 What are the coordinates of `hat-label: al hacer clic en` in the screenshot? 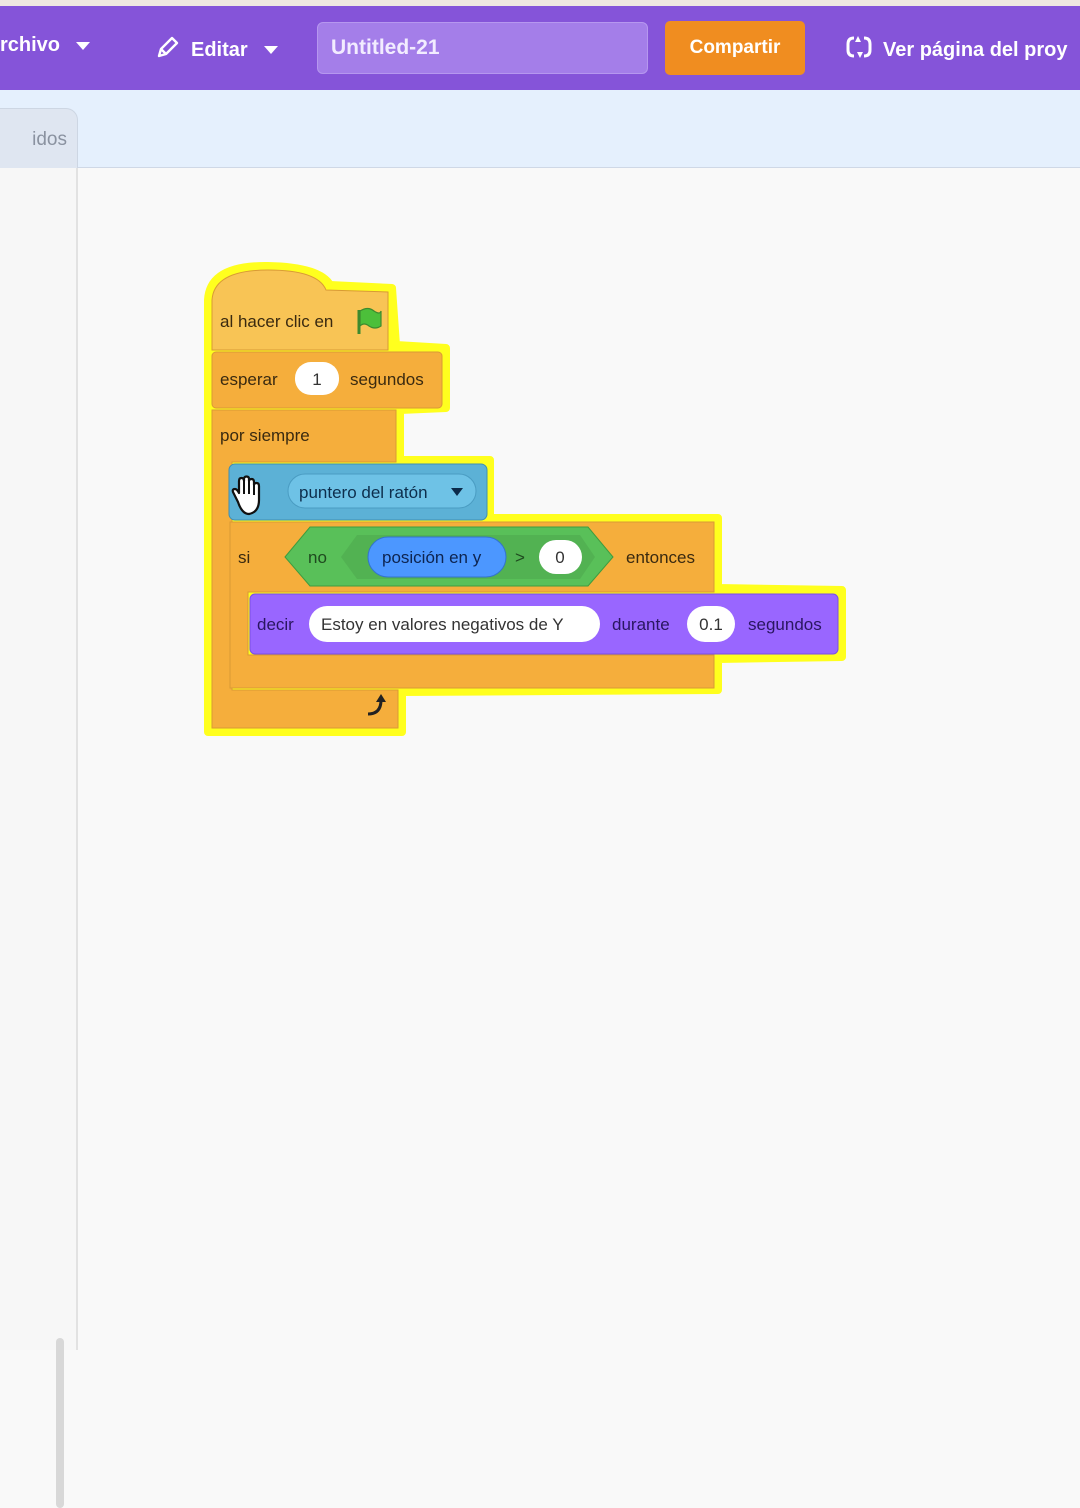 It's located at (276, 321).